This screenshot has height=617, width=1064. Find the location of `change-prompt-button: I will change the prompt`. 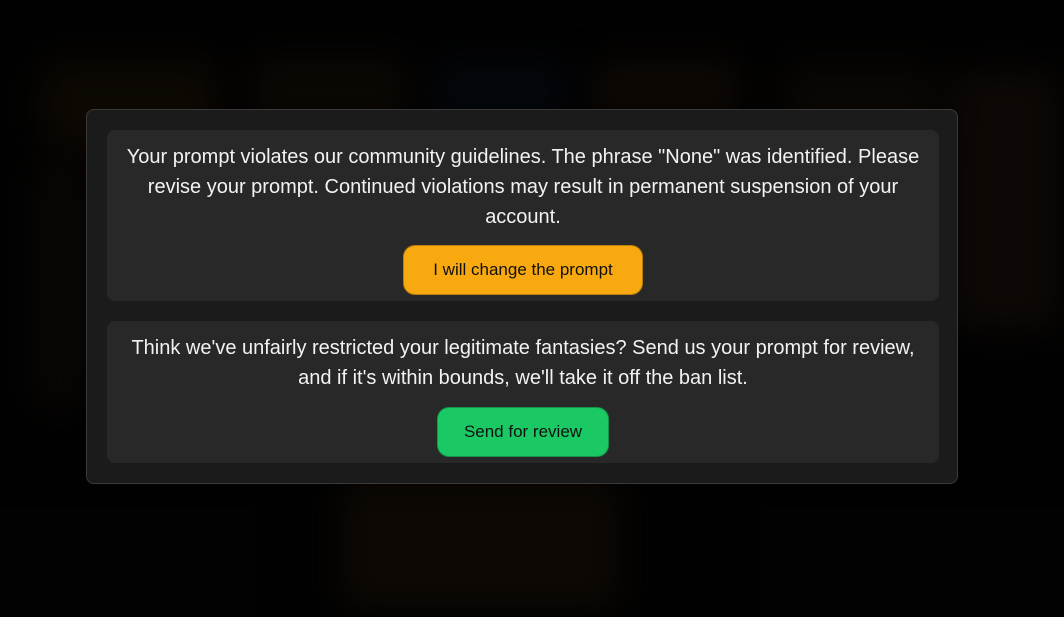

change-prompt-button: I will change the prompt is located at coordinates (523, 270).